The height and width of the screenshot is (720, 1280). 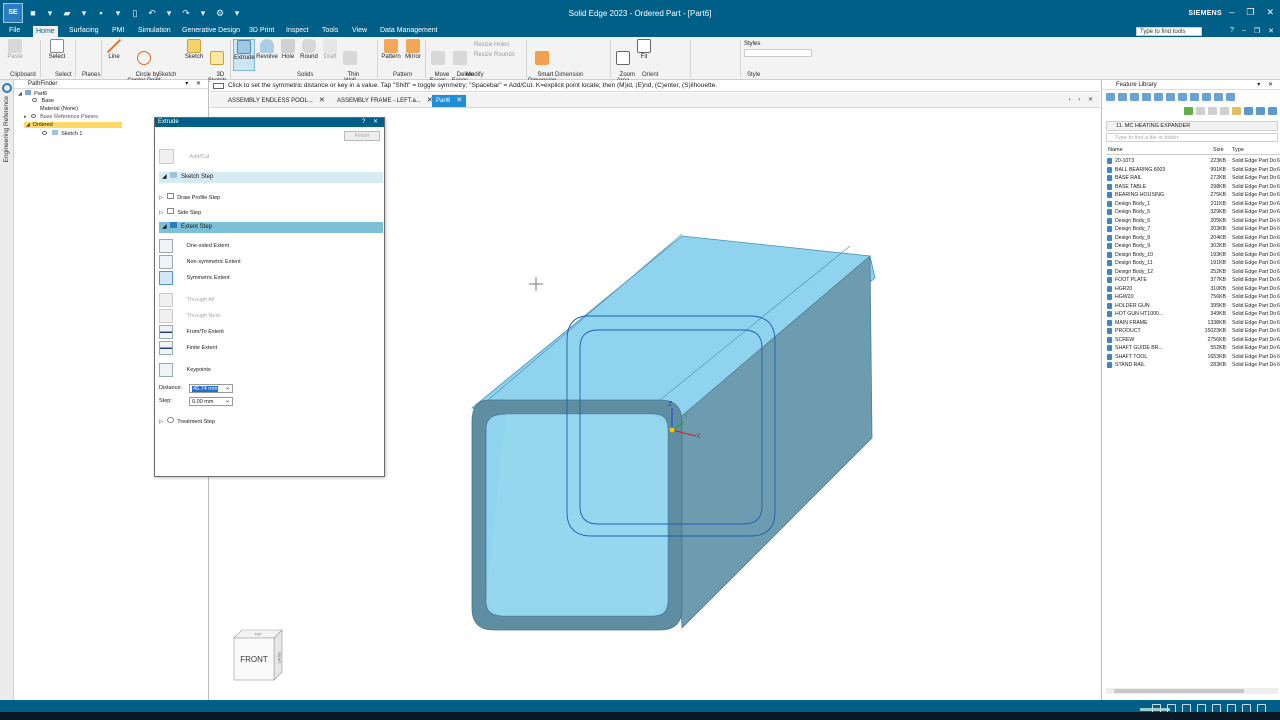 What do you see at coordinates (189, 197) in the screenshot?
I see `draw-profile-step: ▷ Draw Profile Step` at bounding box center [189, 197].